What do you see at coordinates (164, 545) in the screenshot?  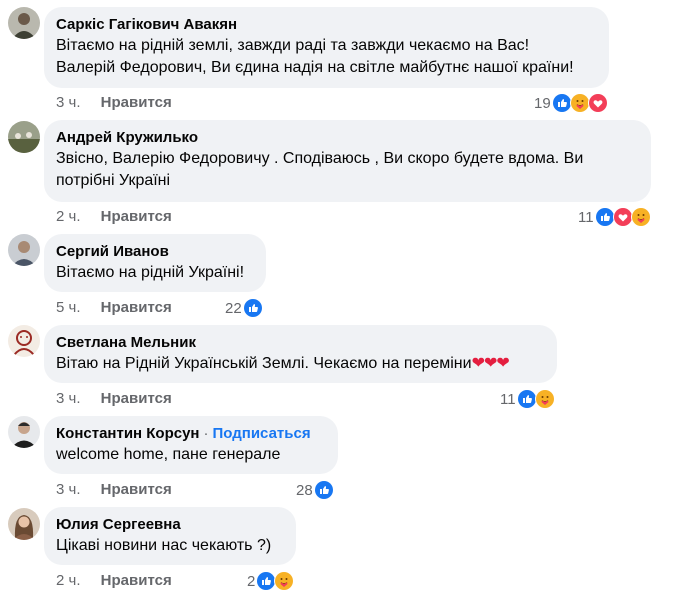 I see `comment-text-line: Цікаві новини нас чекають ?)` at bounding box center [164, 545].